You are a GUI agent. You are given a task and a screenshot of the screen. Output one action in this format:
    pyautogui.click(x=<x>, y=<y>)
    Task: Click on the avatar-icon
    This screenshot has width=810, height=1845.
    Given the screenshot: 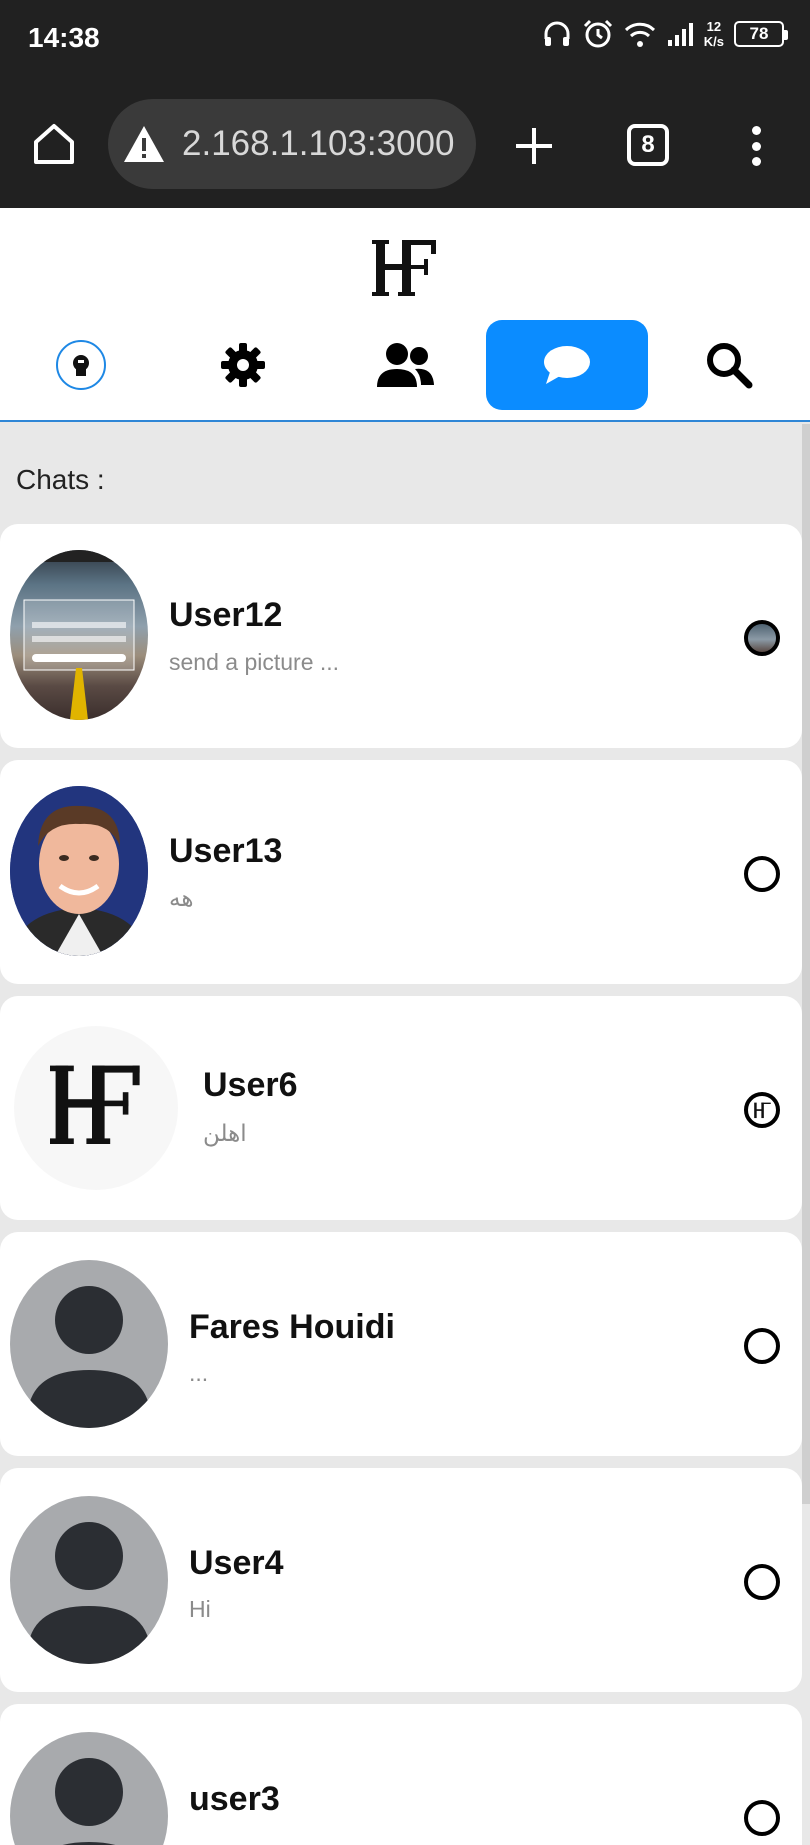 What is the action you would take?
    pyautogui.click(x=81, y=365)
    